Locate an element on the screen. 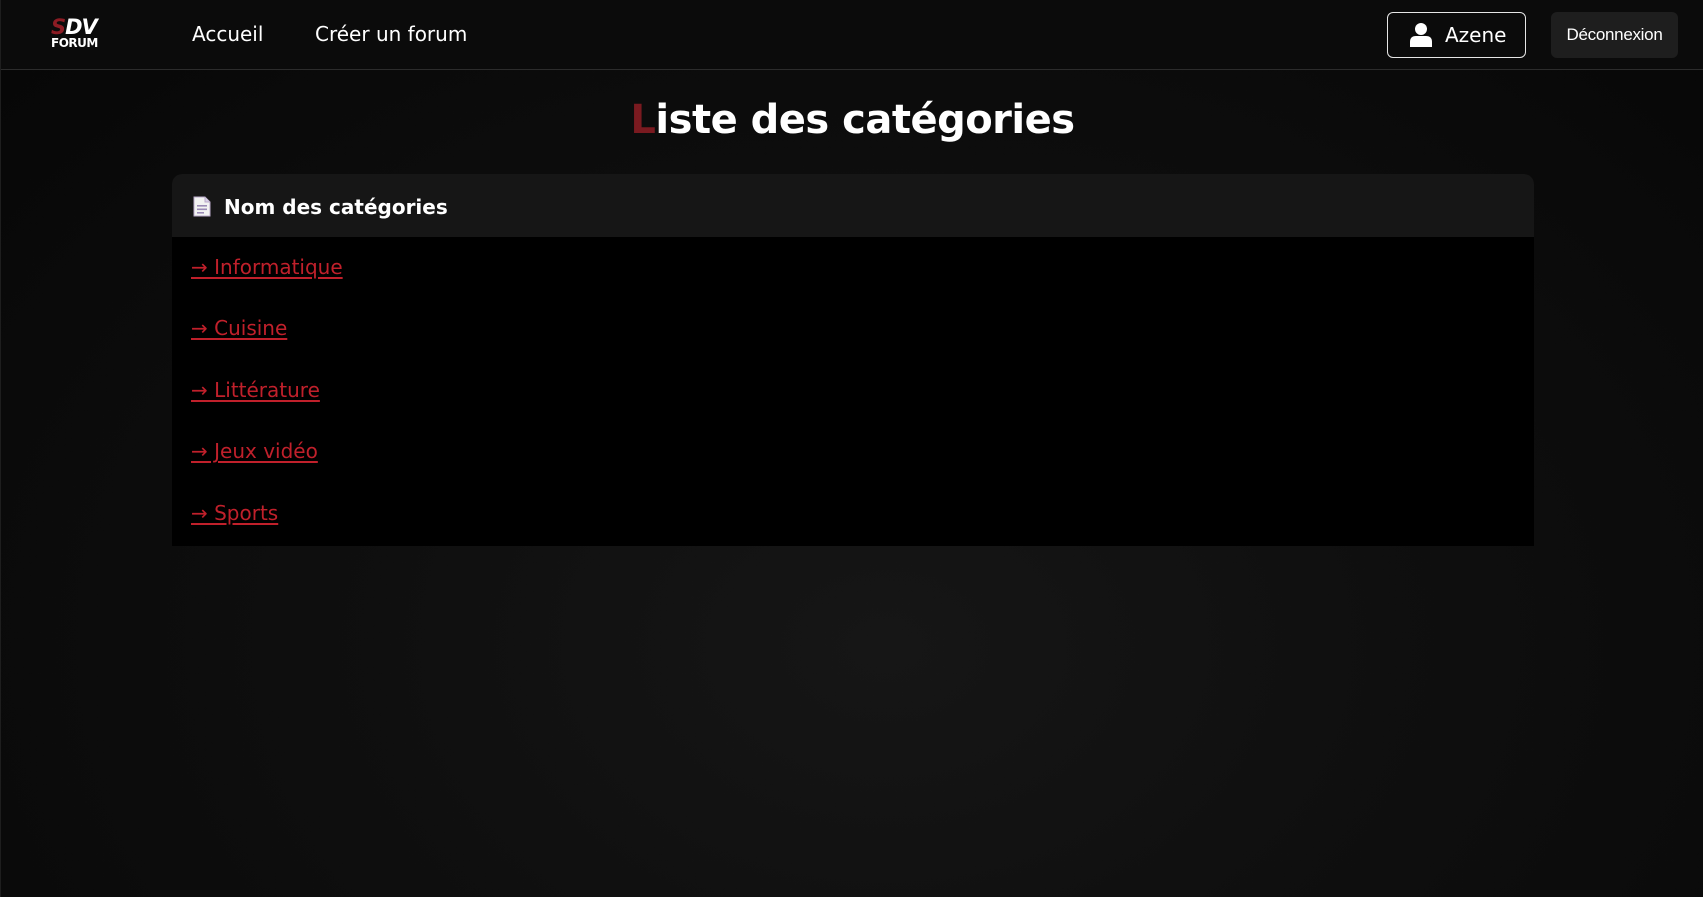 The height and width of the screenshot is (897, 1703). logout-button: Déconnexion is located at coordinates (1614, 35).